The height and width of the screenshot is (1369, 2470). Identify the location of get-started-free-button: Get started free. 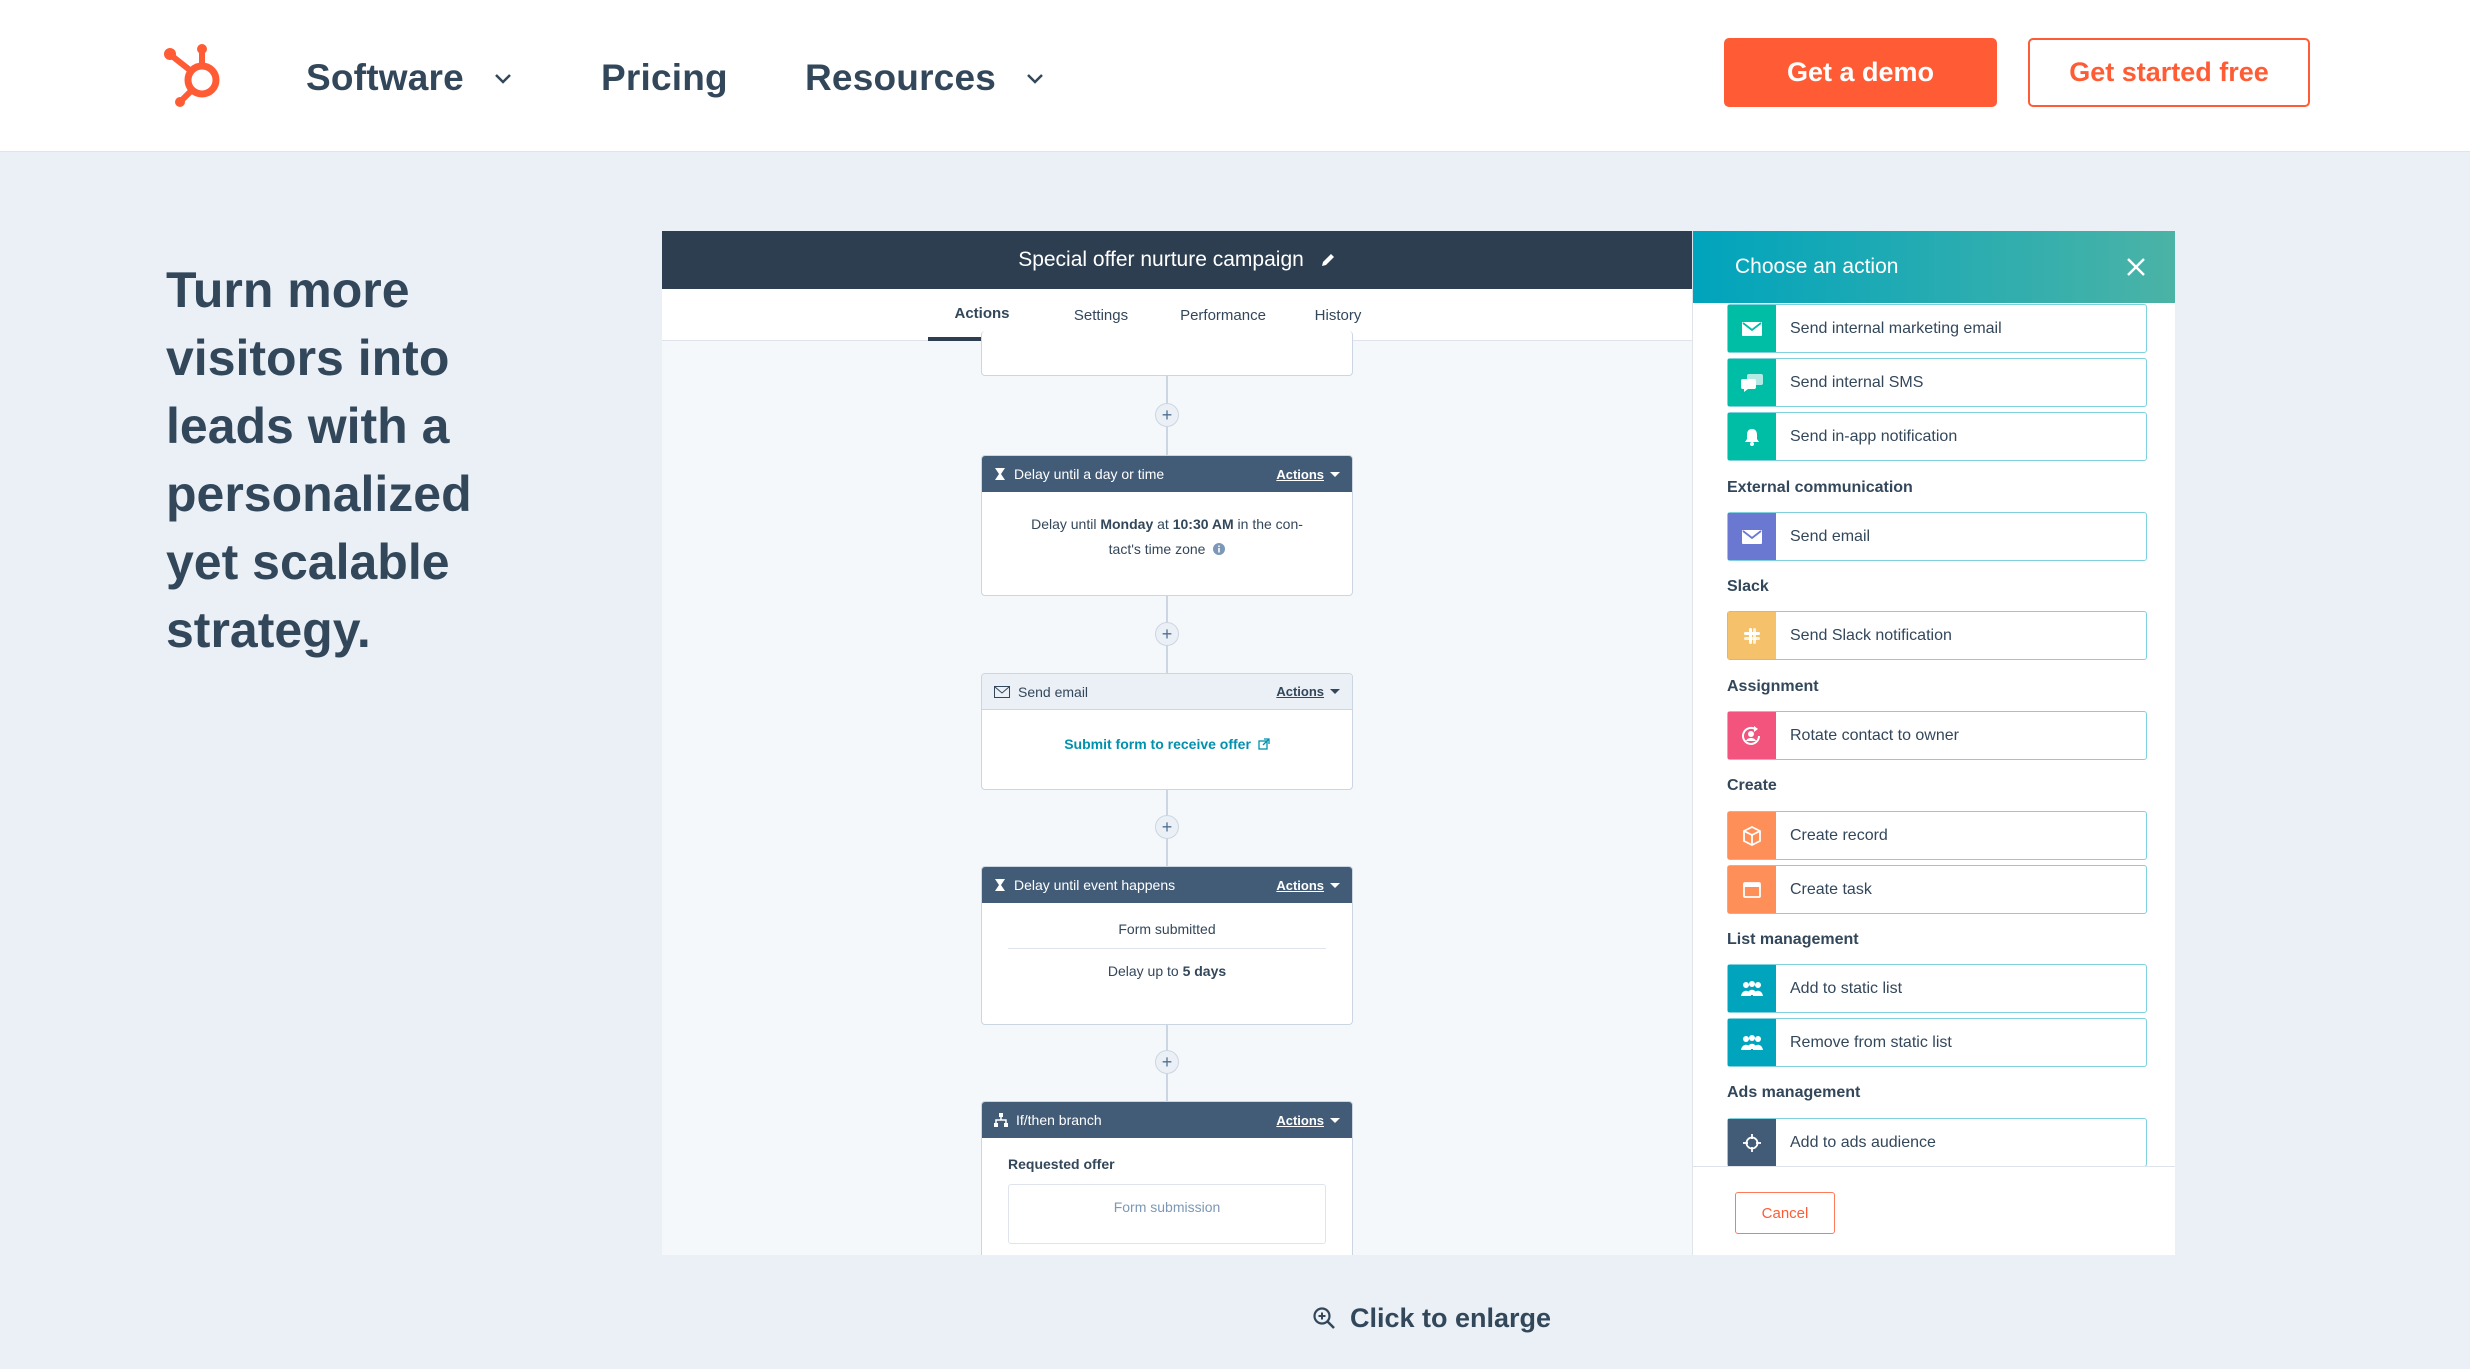
(2169, 72).